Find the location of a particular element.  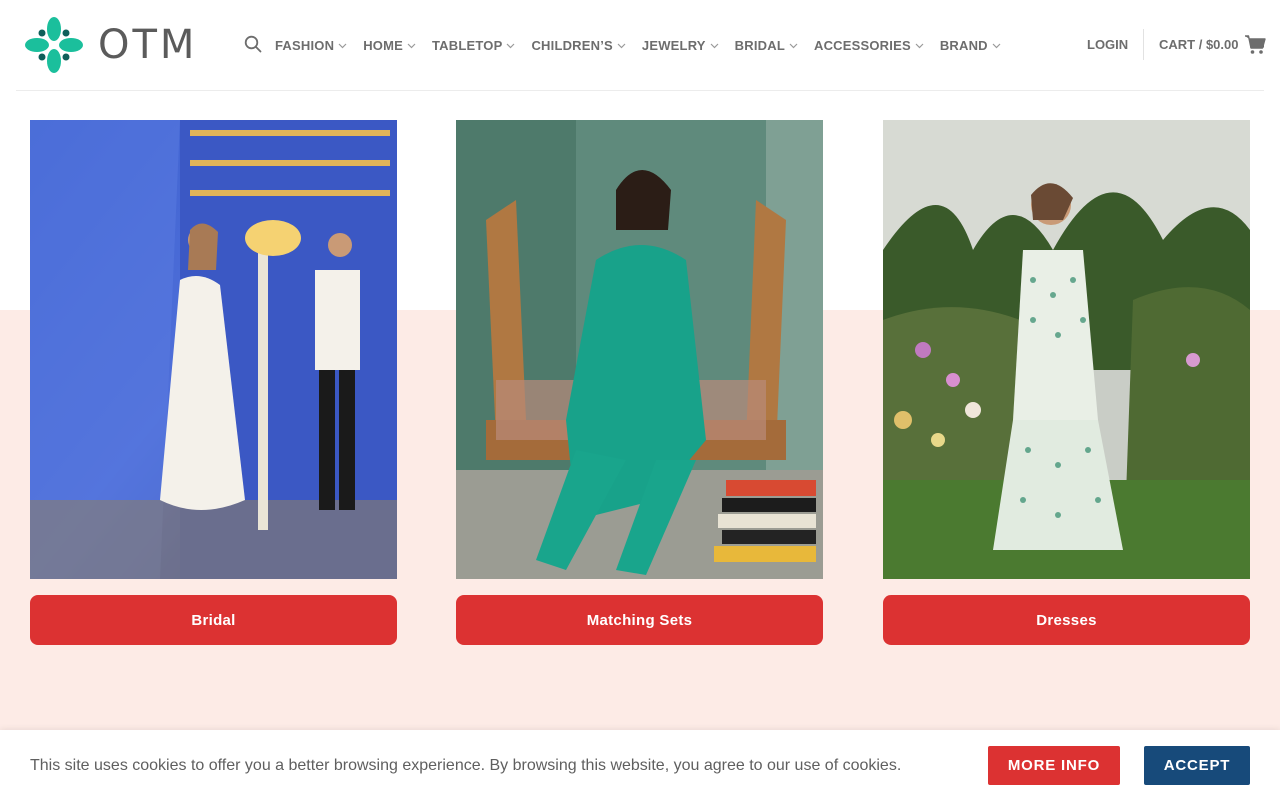

cart-icon is located at coordinates (1255, 44).